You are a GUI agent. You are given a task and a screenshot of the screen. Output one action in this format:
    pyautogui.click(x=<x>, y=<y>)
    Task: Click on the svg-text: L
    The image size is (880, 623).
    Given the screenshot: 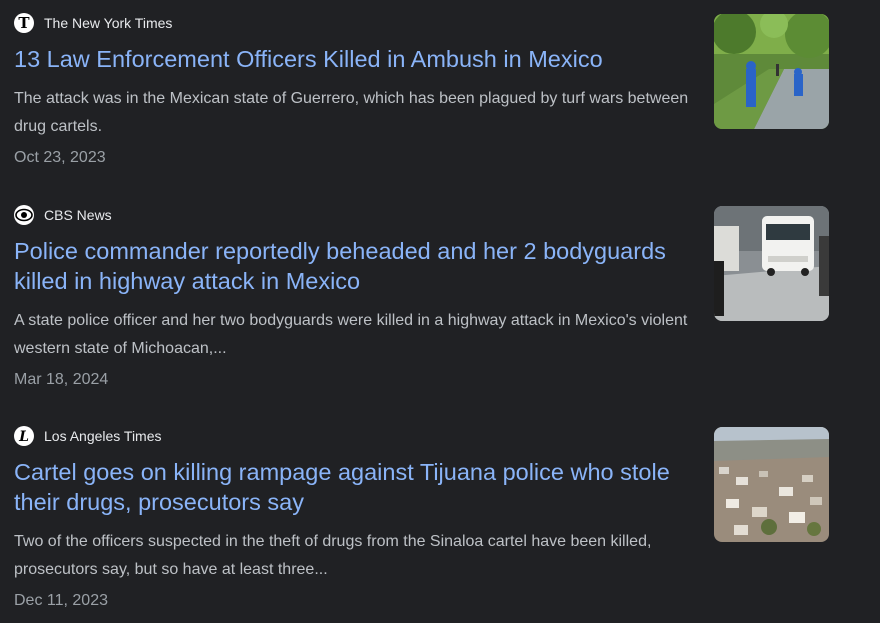 What is the action you would take?
    pyautogui.click(x=23, y=437)
    